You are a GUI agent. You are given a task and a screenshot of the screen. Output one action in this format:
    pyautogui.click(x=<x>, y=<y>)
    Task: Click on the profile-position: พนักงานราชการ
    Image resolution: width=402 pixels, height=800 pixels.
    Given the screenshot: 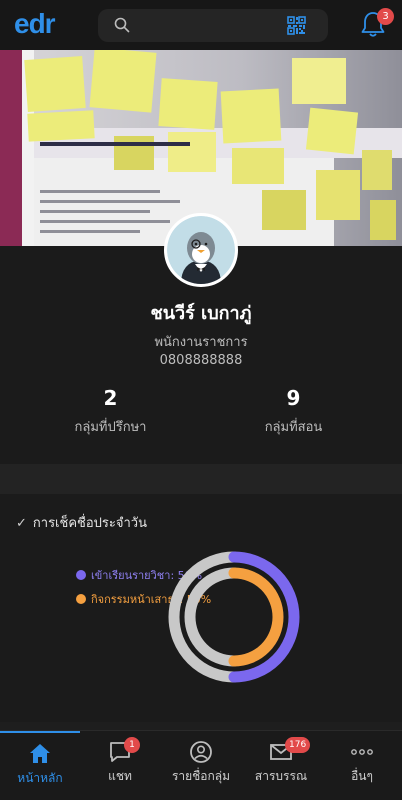 What is the action you would take?
    pyautogui.click(x=201, y=342)
    